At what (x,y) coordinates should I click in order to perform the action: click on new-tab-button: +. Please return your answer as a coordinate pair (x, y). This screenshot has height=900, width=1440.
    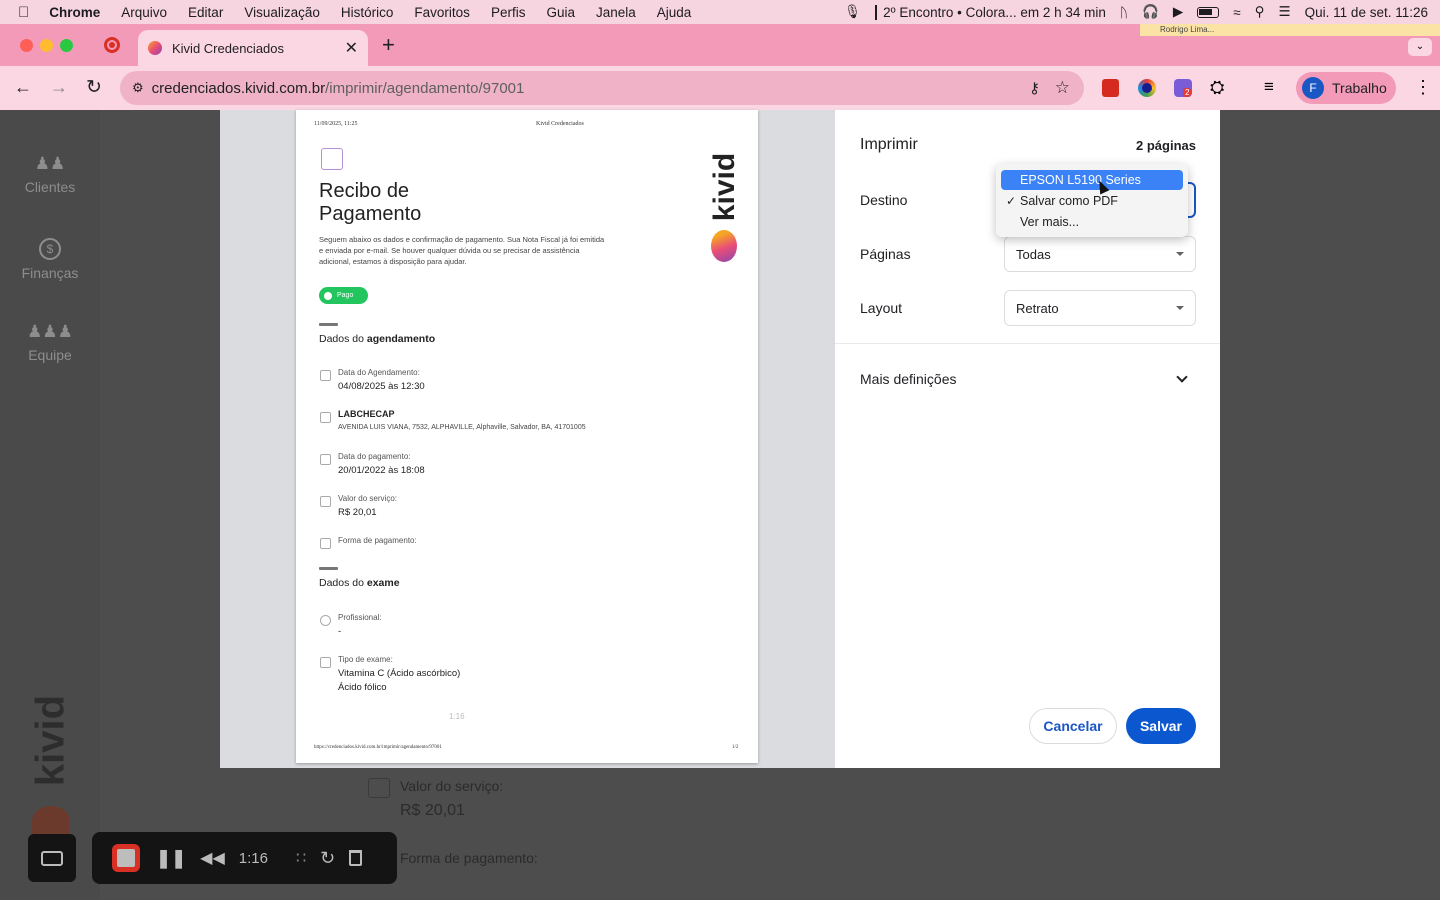
    Looking at the image, I should click on (388, 45).